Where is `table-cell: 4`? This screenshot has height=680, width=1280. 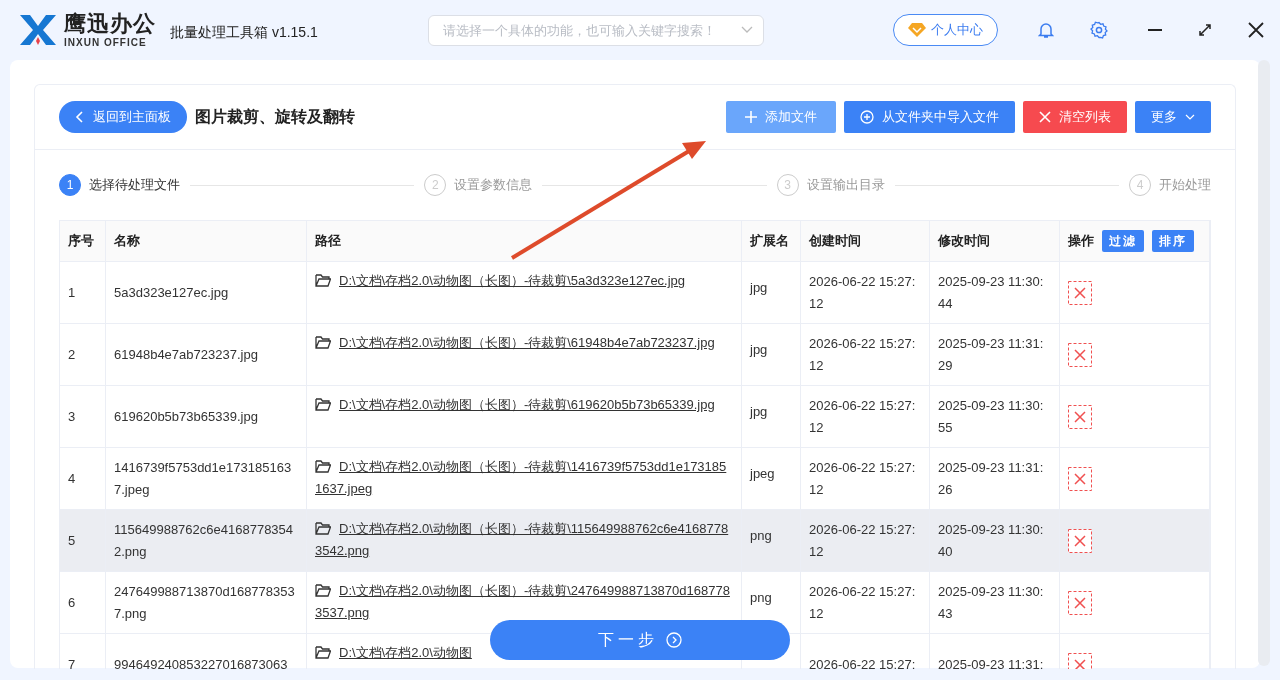 table-cell: 4 is located at coordinates (83, 478).